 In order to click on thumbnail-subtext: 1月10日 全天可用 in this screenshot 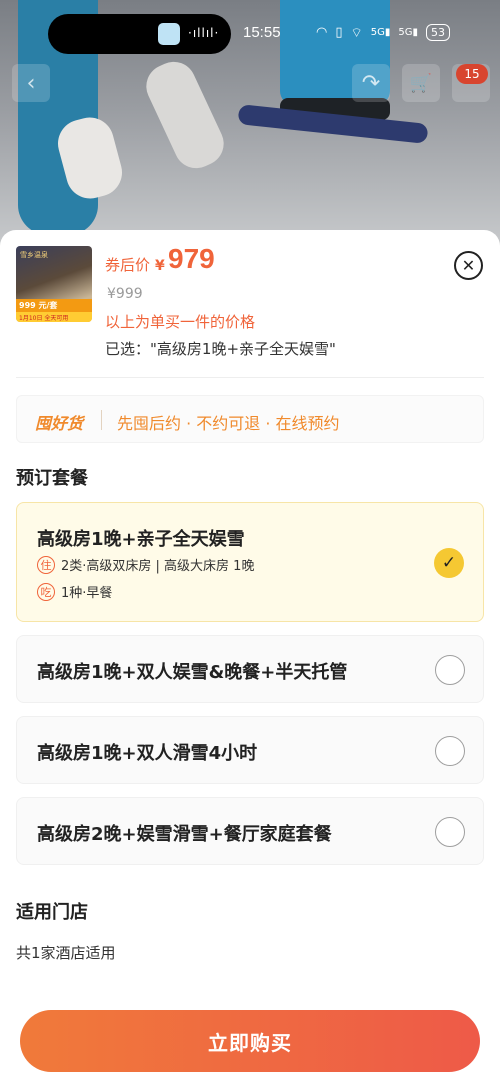, I will do `click(54, 317)`.